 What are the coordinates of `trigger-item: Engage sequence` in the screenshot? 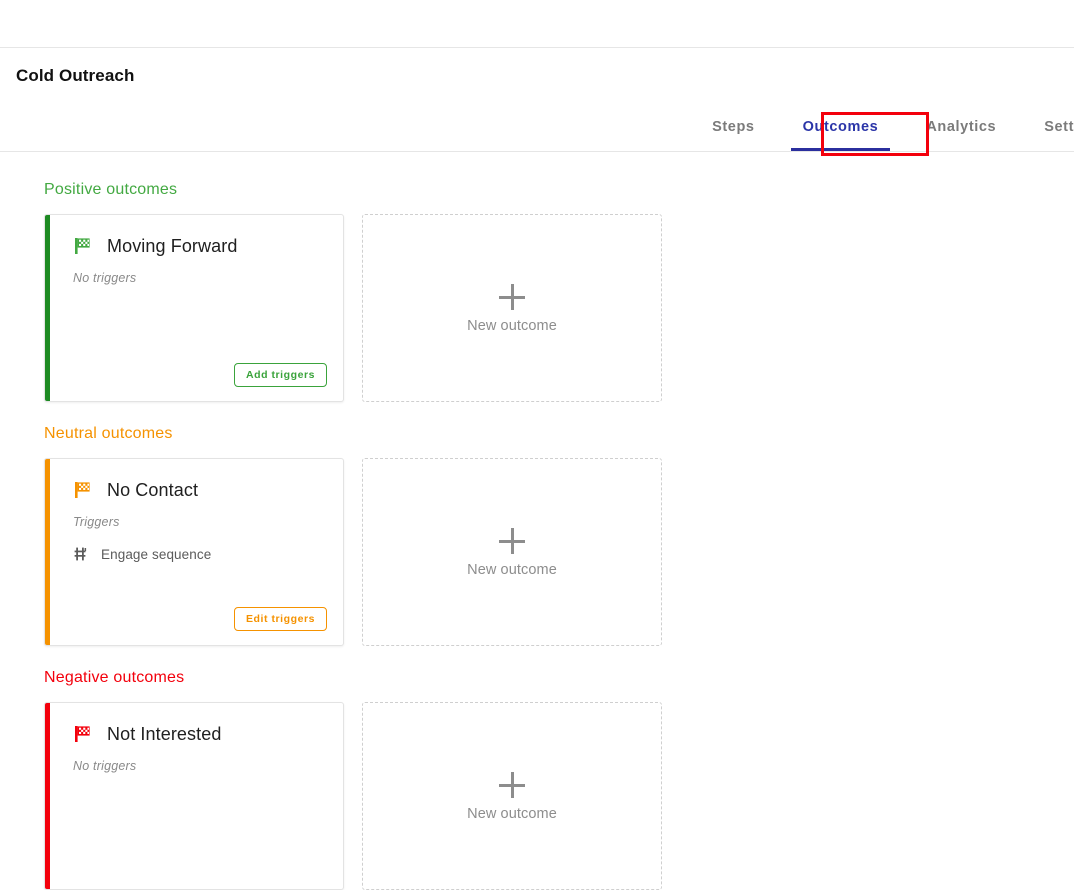 It's located at (200, 554).